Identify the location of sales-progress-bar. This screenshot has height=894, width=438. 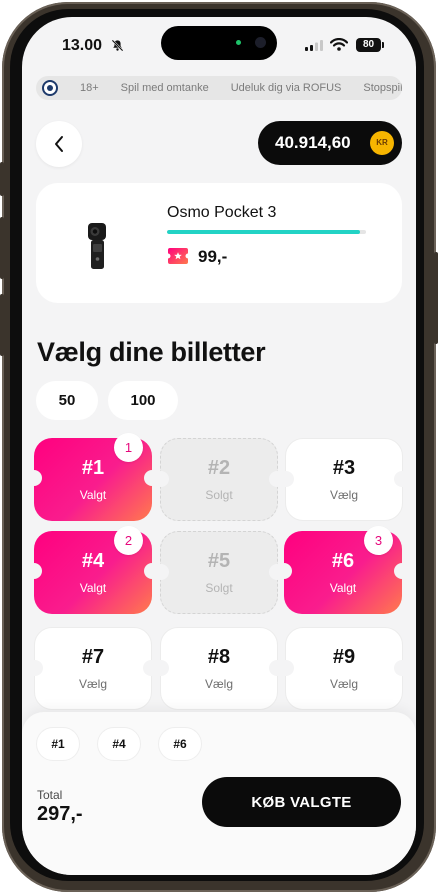
(266, 232).